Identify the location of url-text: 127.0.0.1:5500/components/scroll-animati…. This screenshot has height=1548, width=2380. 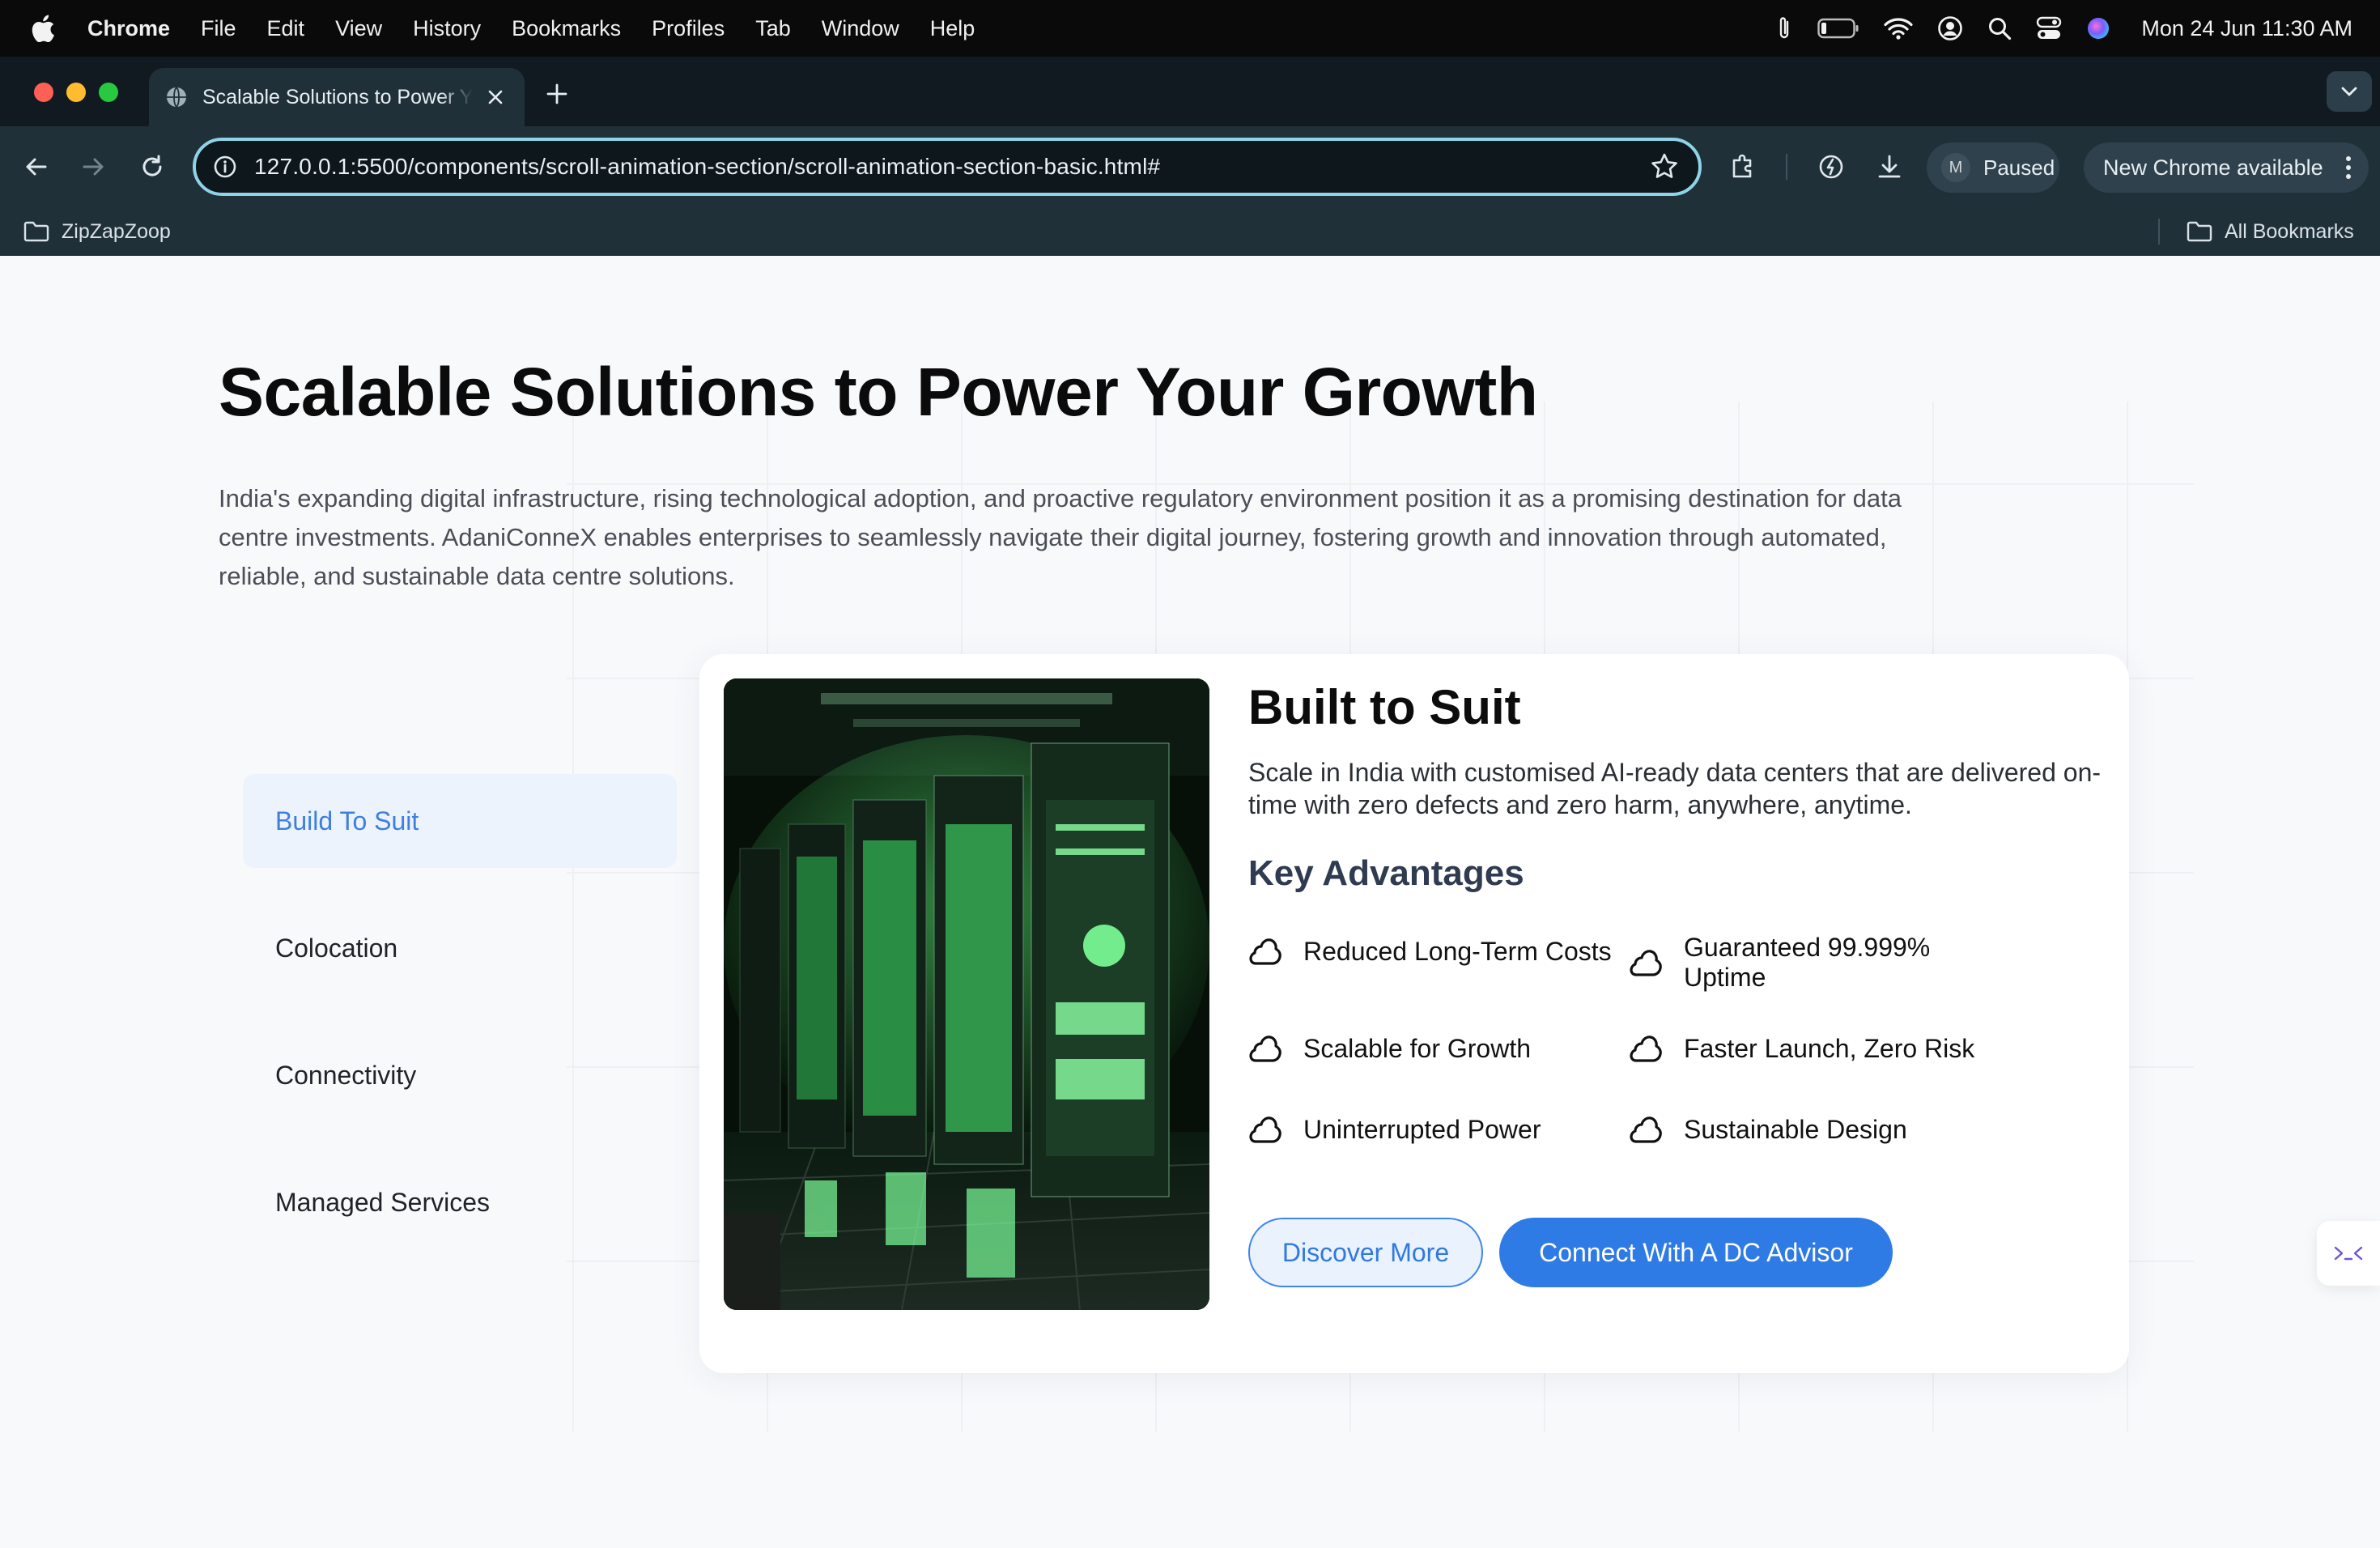
(707, 167).